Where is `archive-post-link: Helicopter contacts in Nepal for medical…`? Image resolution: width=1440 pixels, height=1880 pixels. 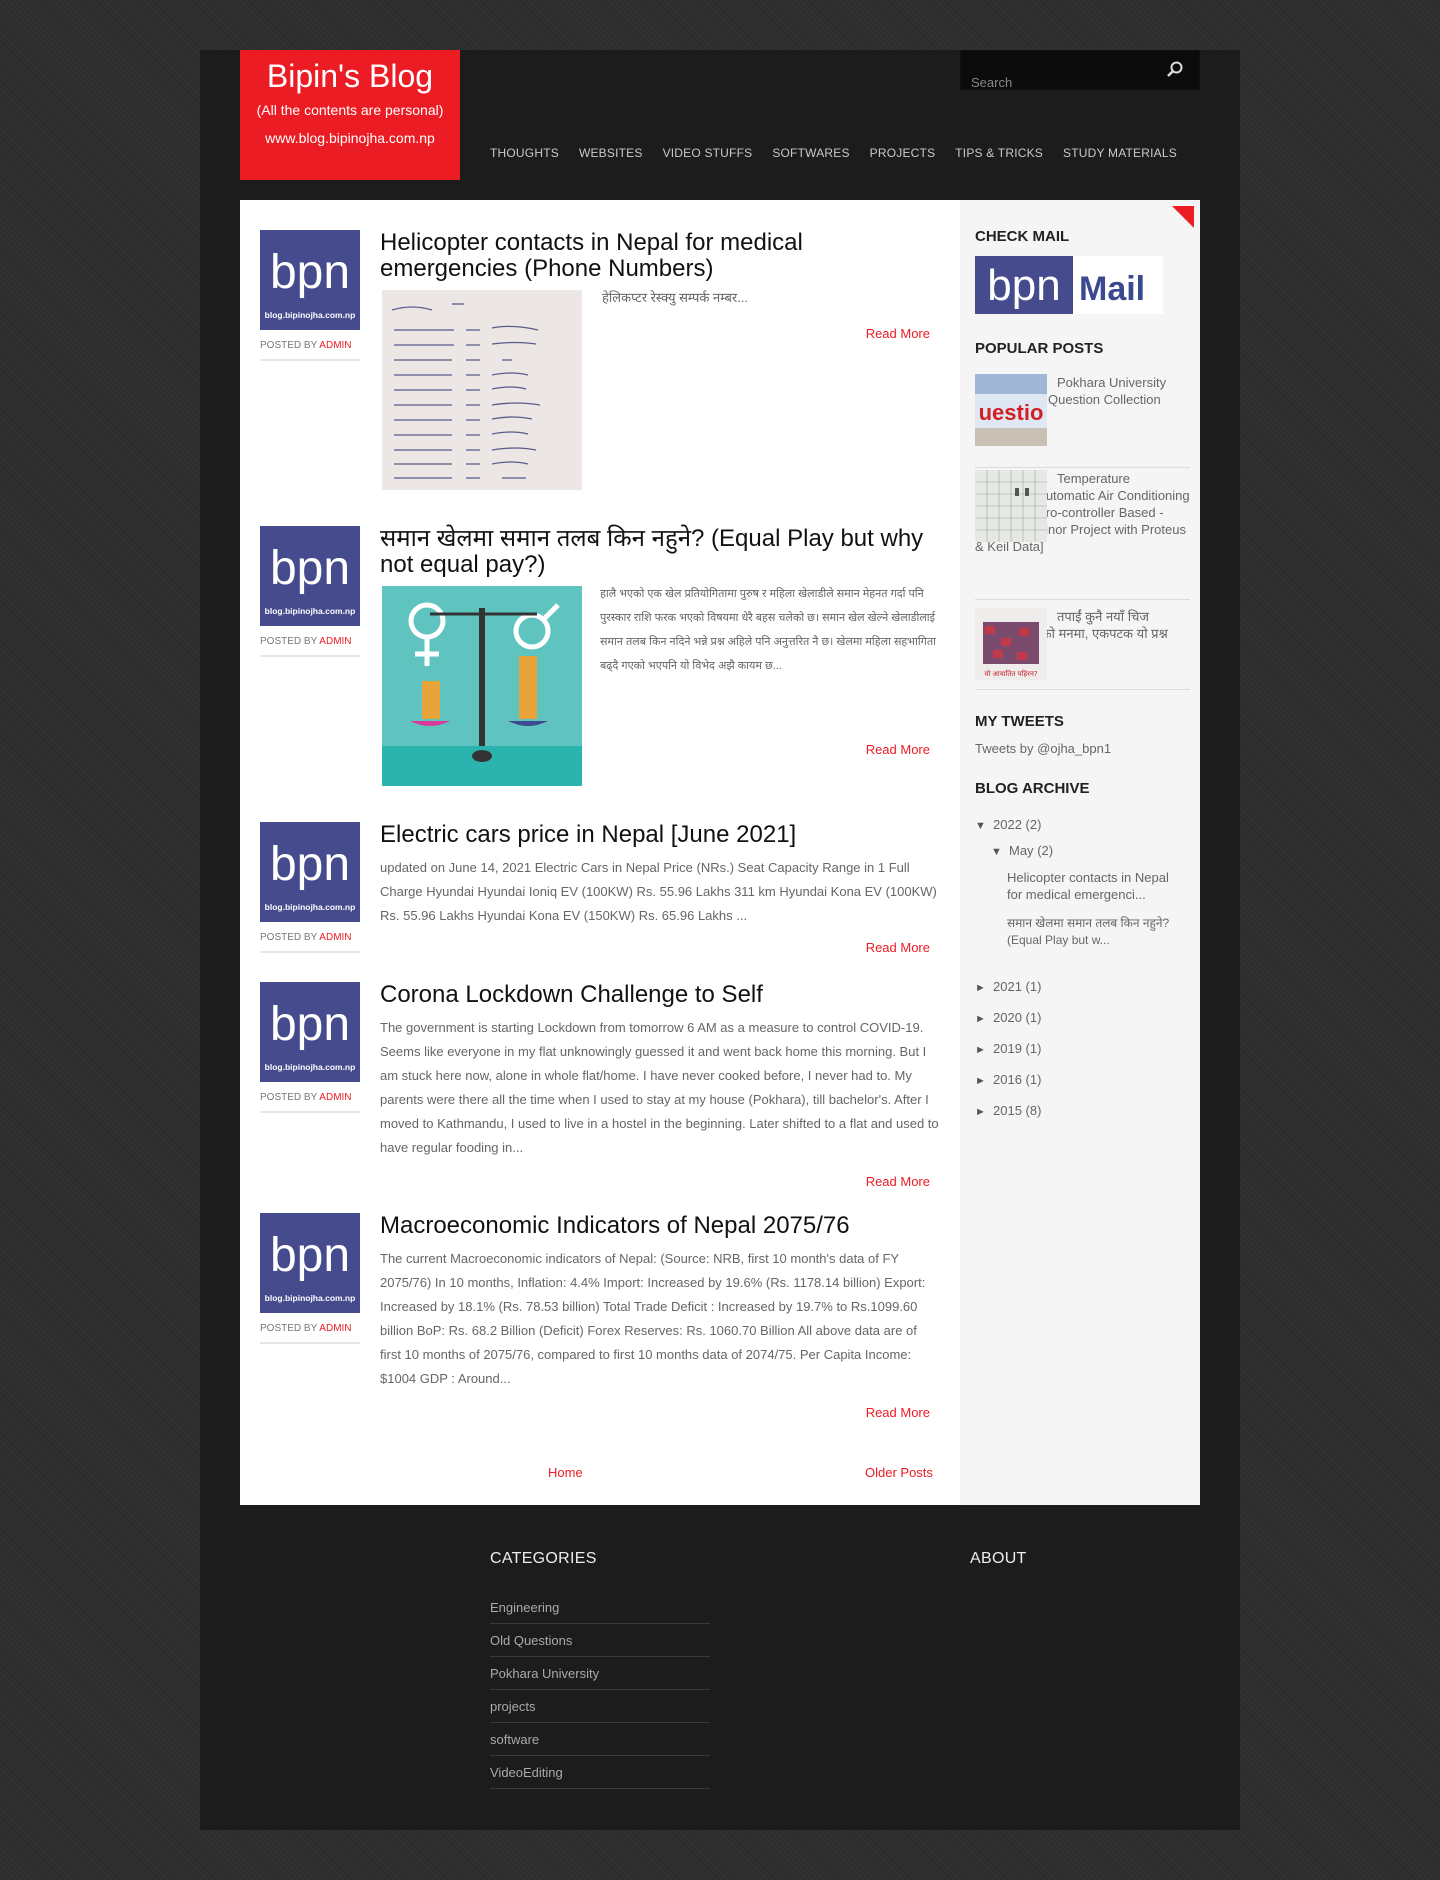
archive-post-link: Helicopter contacts in Nepal for medical… is located at coordinates (1094, 886).